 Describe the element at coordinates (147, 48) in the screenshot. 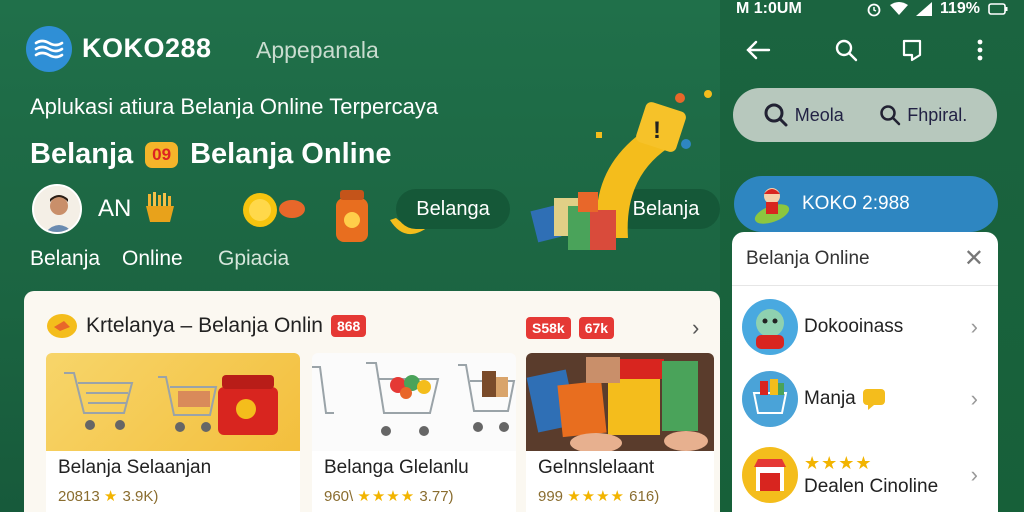

I see `brand-name: KOKO288` at that location.